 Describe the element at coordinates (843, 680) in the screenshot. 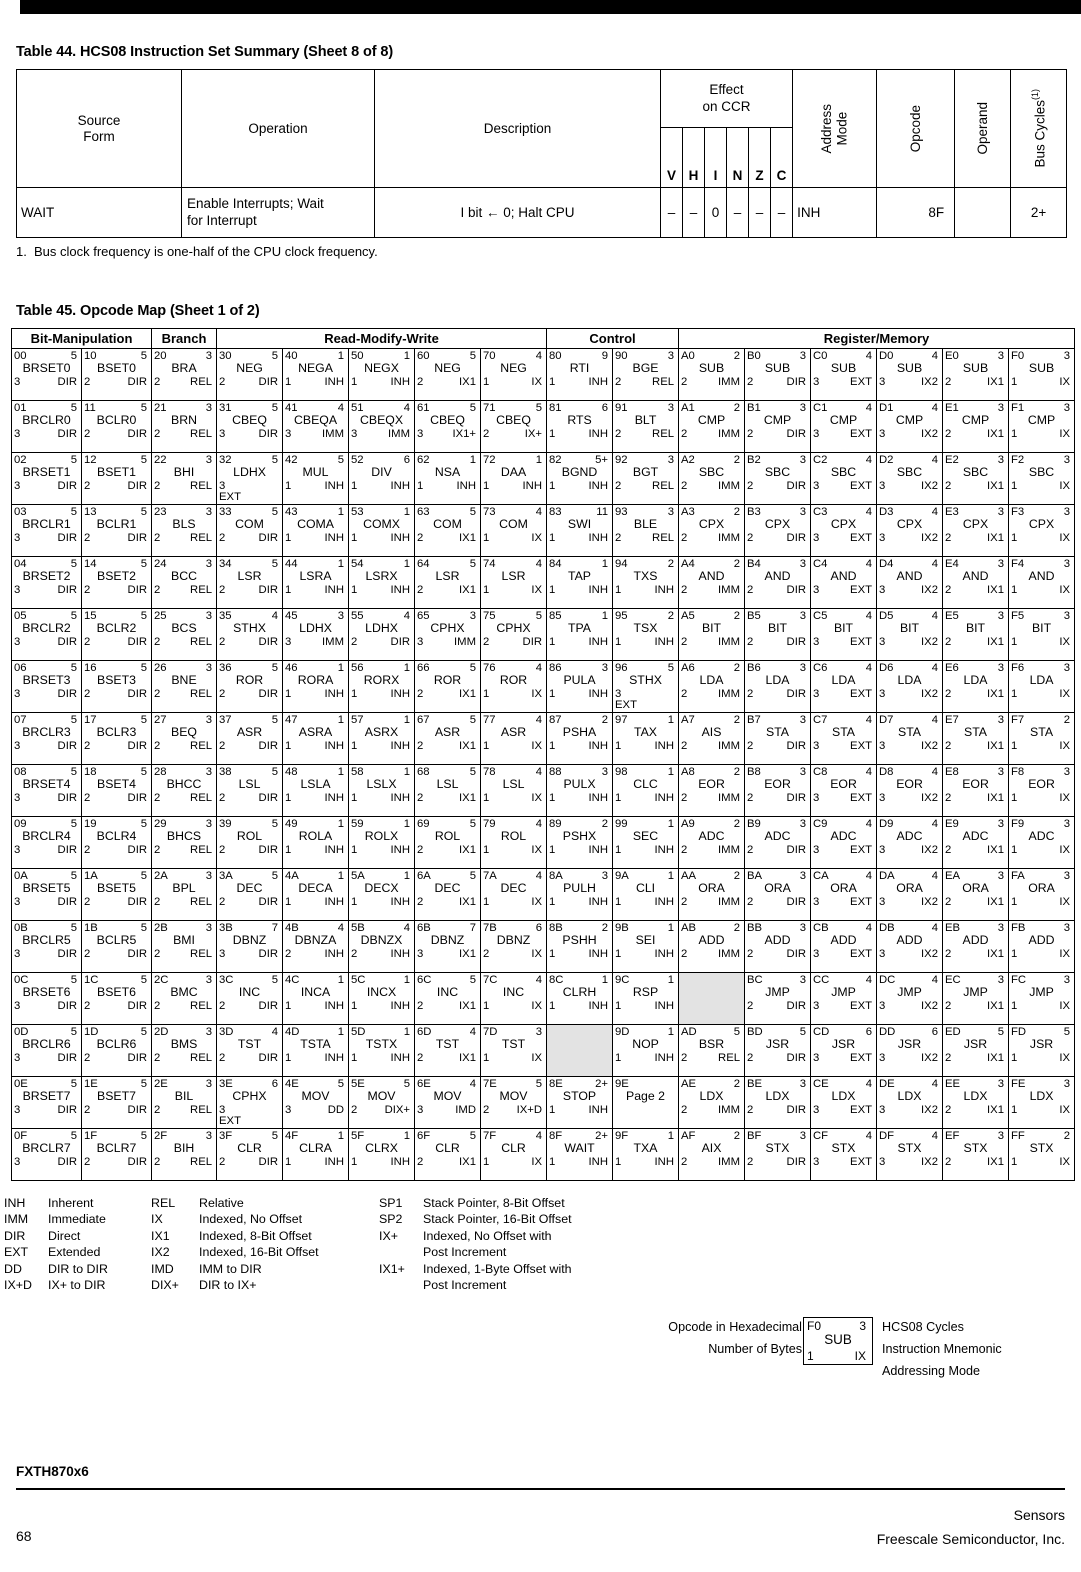

I see `opcode-mnemonic: LDA` at that location.